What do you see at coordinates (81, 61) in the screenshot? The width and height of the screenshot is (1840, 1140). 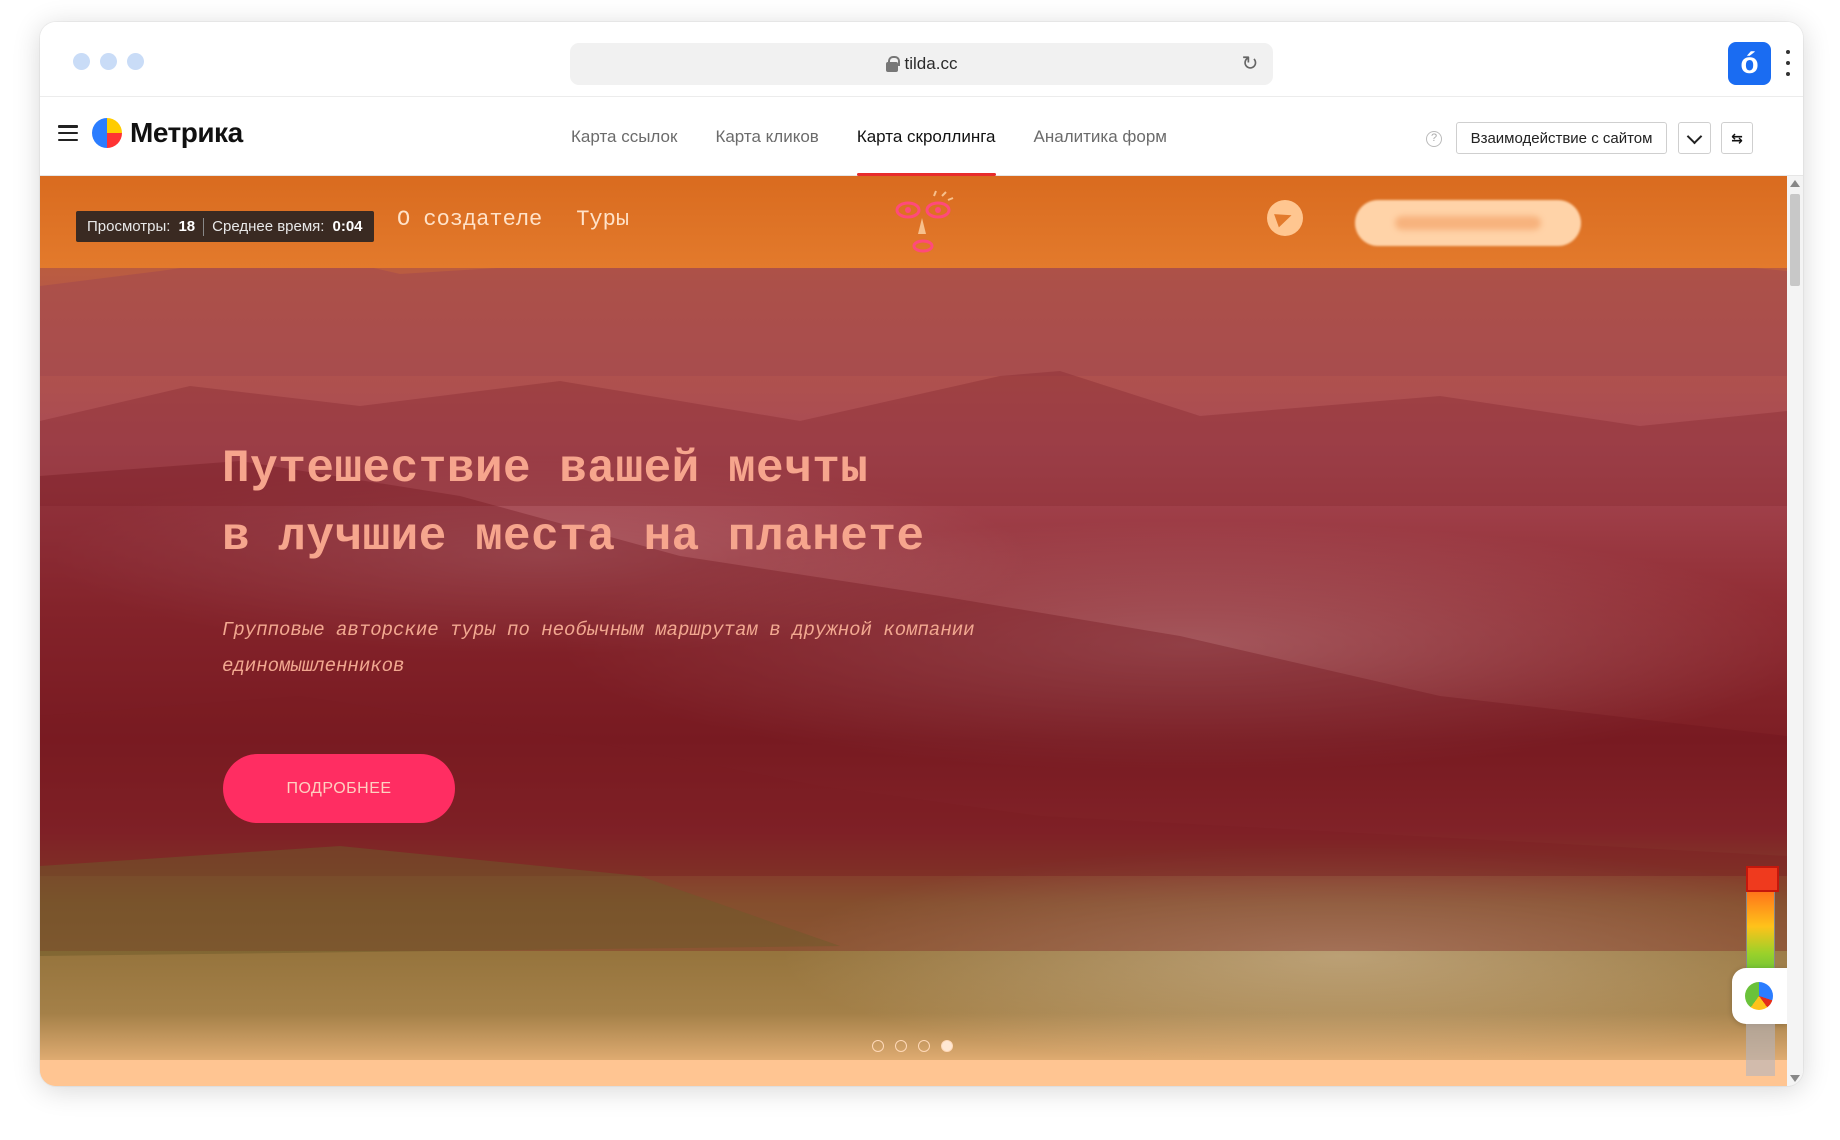 I see `close-window-dot` at bounding box center [81, 61].